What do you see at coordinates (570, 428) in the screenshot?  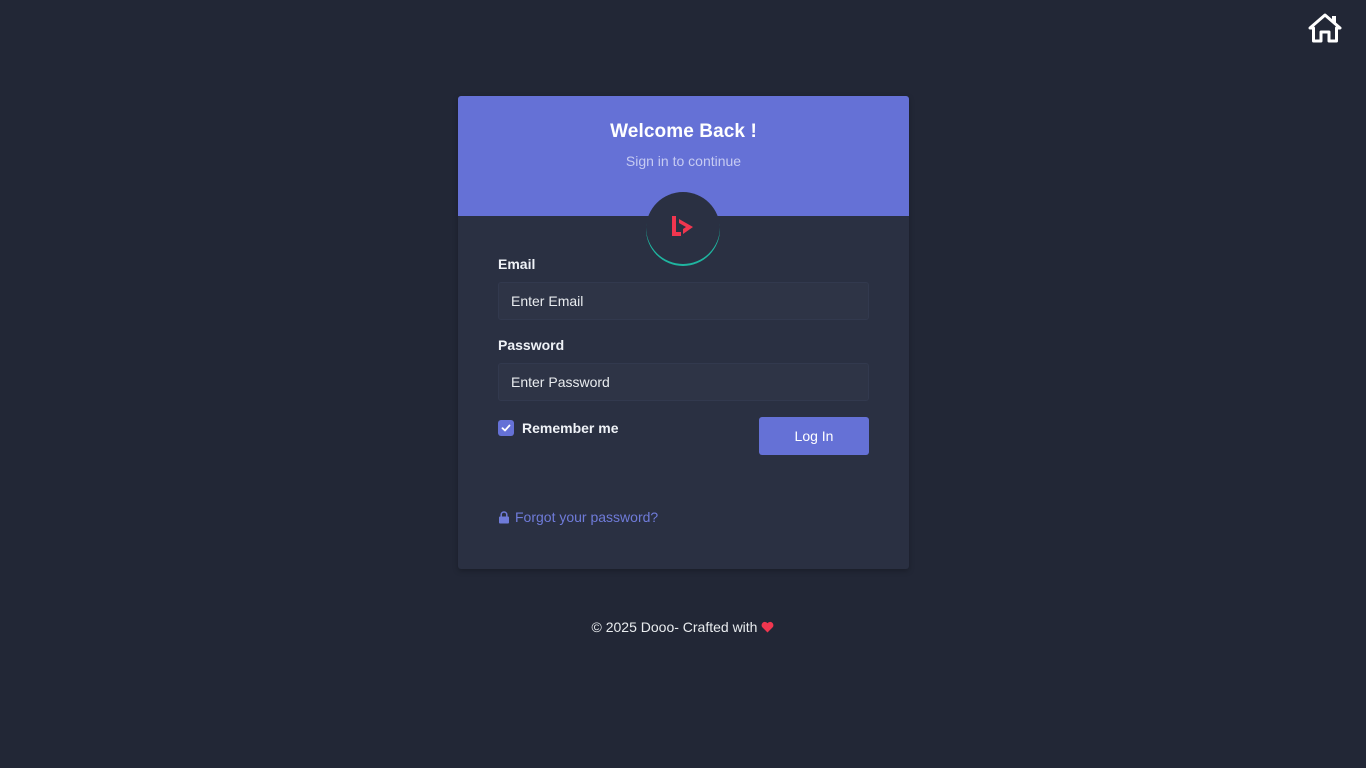 I see `remember-label: Remember me` at bounding box center [570, 428].